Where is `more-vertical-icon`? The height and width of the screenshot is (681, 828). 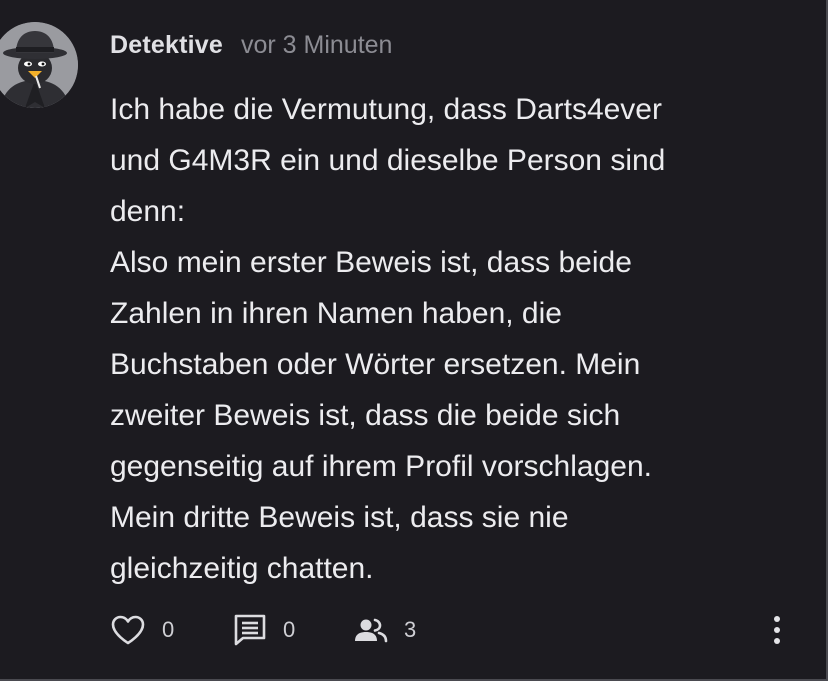 more-vertical-icon is located at coordinates (777, 630).